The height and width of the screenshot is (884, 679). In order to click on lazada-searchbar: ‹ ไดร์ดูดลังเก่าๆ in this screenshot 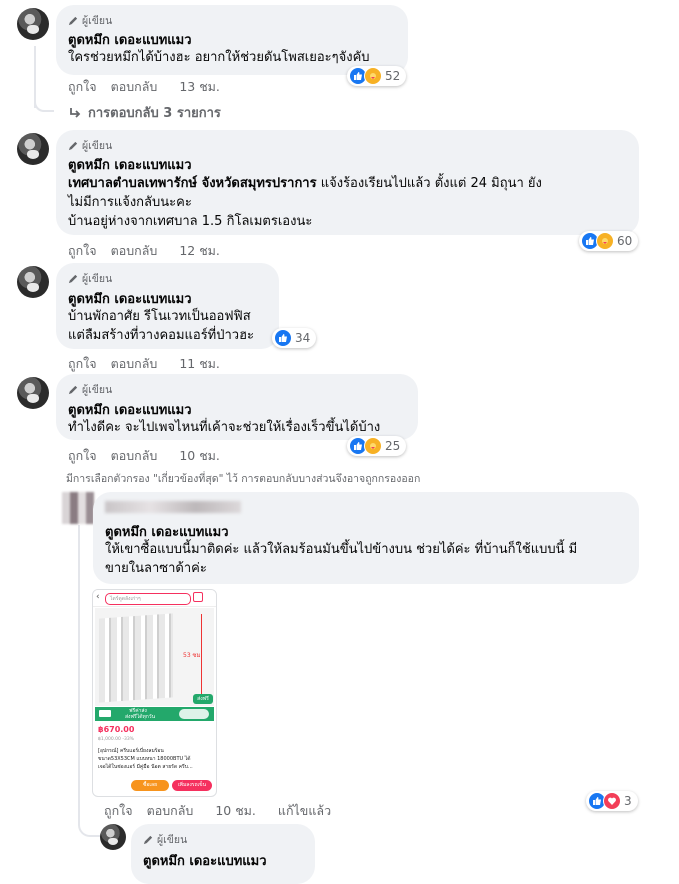, I will do `click(154, 598)`.